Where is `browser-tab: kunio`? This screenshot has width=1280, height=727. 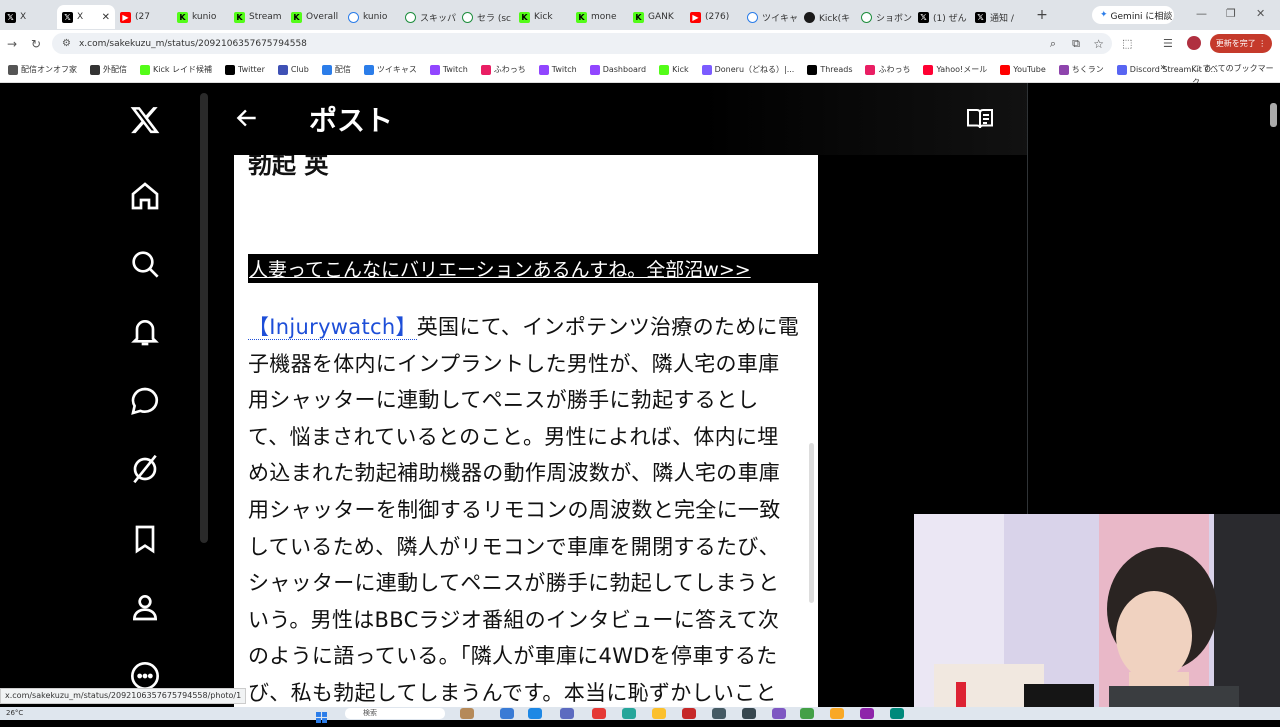 browser-tab: kunio is located at coordinates (371, 17).